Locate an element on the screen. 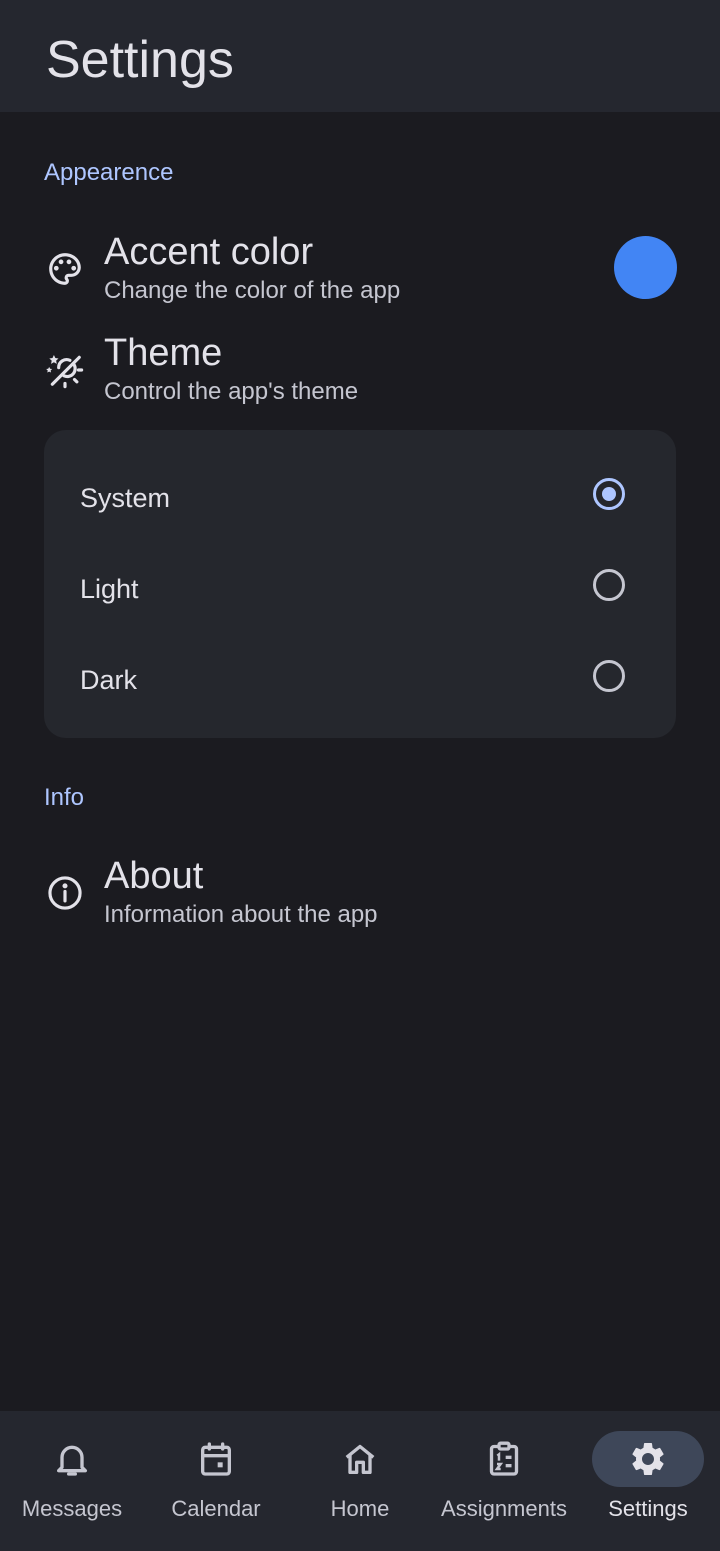  theme-option-system: System is located at coordinates (360, 497).